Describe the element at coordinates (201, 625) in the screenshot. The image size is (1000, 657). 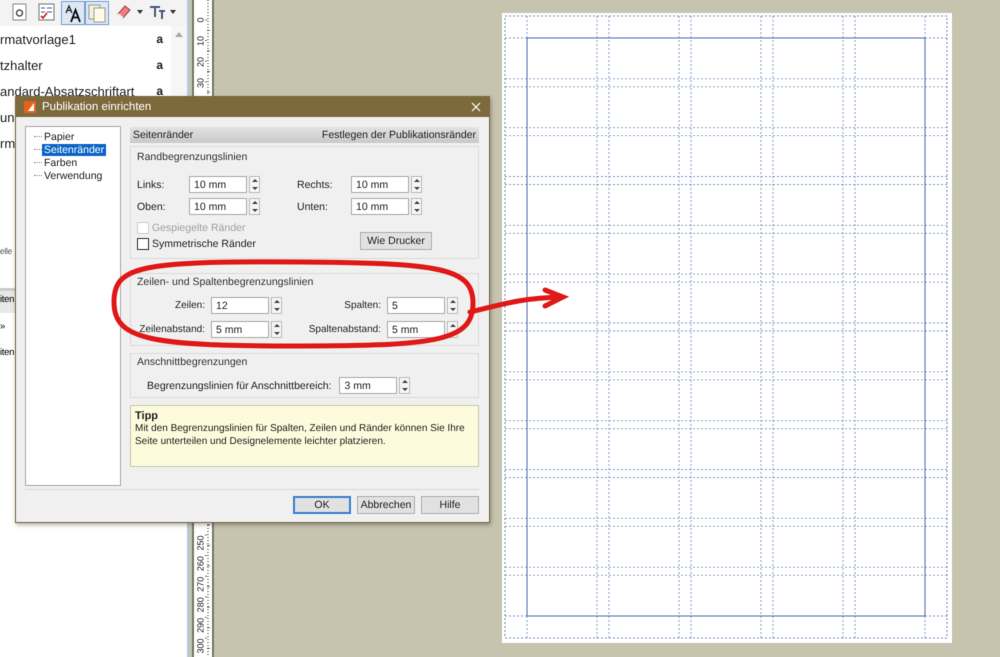
I see `ruler-label: 290` at that location.